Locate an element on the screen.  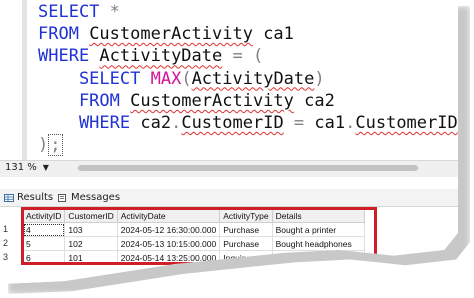
chevron-down-icon: ▼ is located at coordinates (45, 167).